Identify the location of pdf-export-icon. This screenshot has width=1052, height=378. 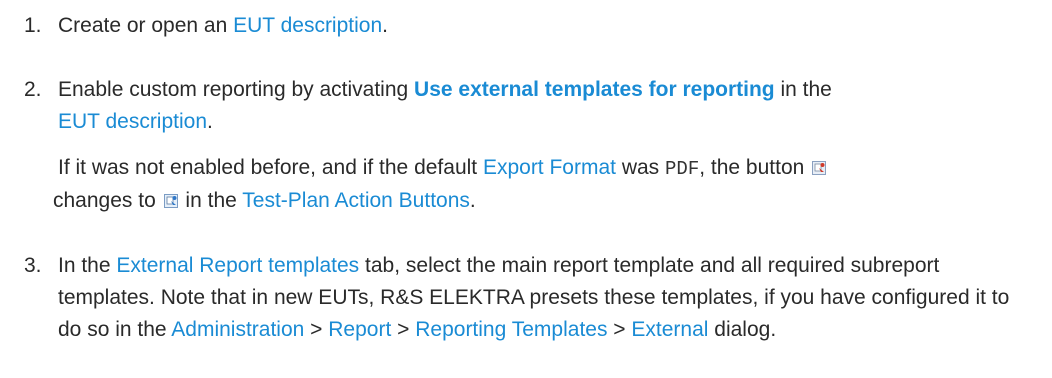
(819, 168).